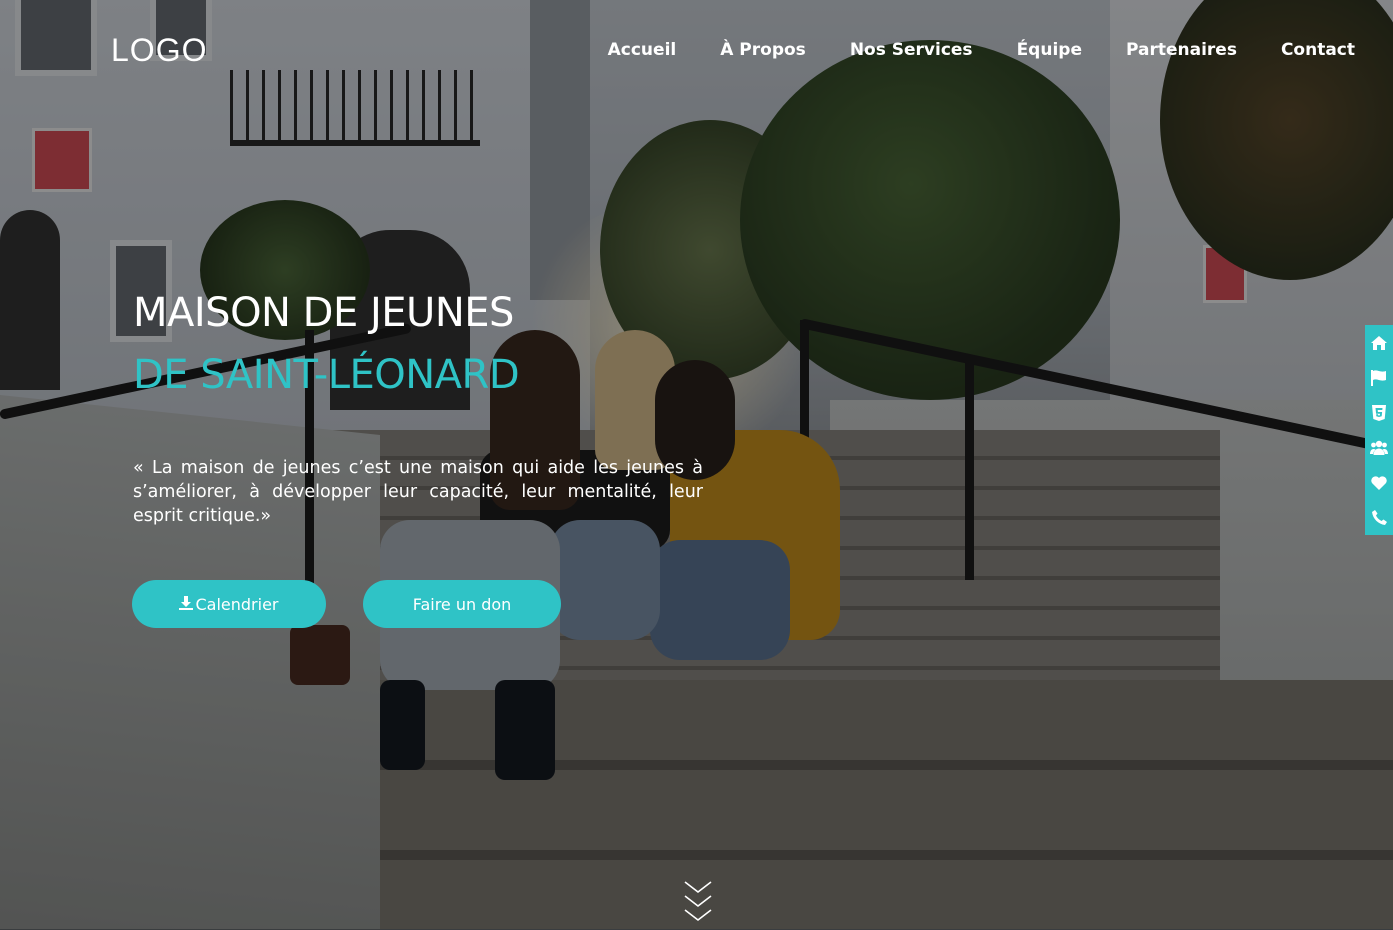  What do you see at coordinates (642, 50) in the screenshot?
I see `nav-item-accueil: Accueil` at bounding box center [642, 50].